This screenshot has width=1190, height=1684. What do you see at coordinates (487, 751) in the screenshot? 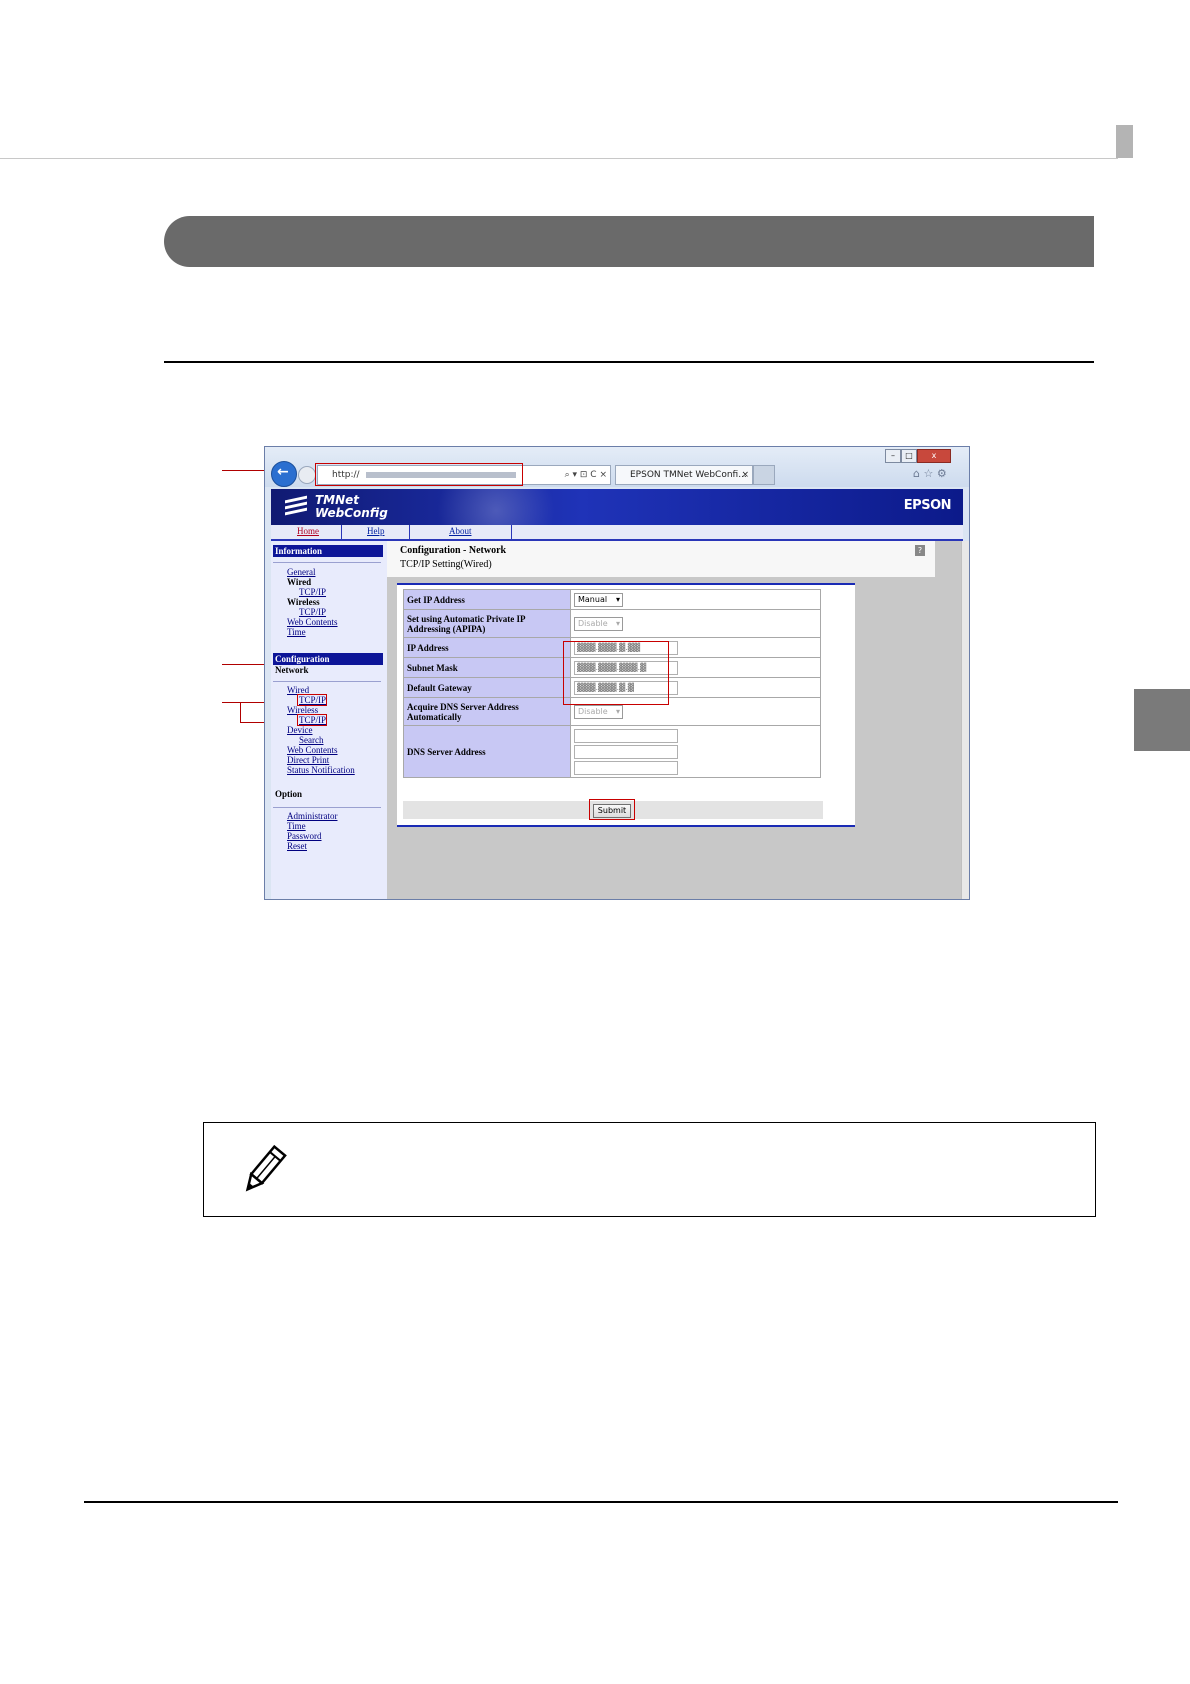
I see `dns-server-label: DNS Server Address` at bounding box center [487, 751].